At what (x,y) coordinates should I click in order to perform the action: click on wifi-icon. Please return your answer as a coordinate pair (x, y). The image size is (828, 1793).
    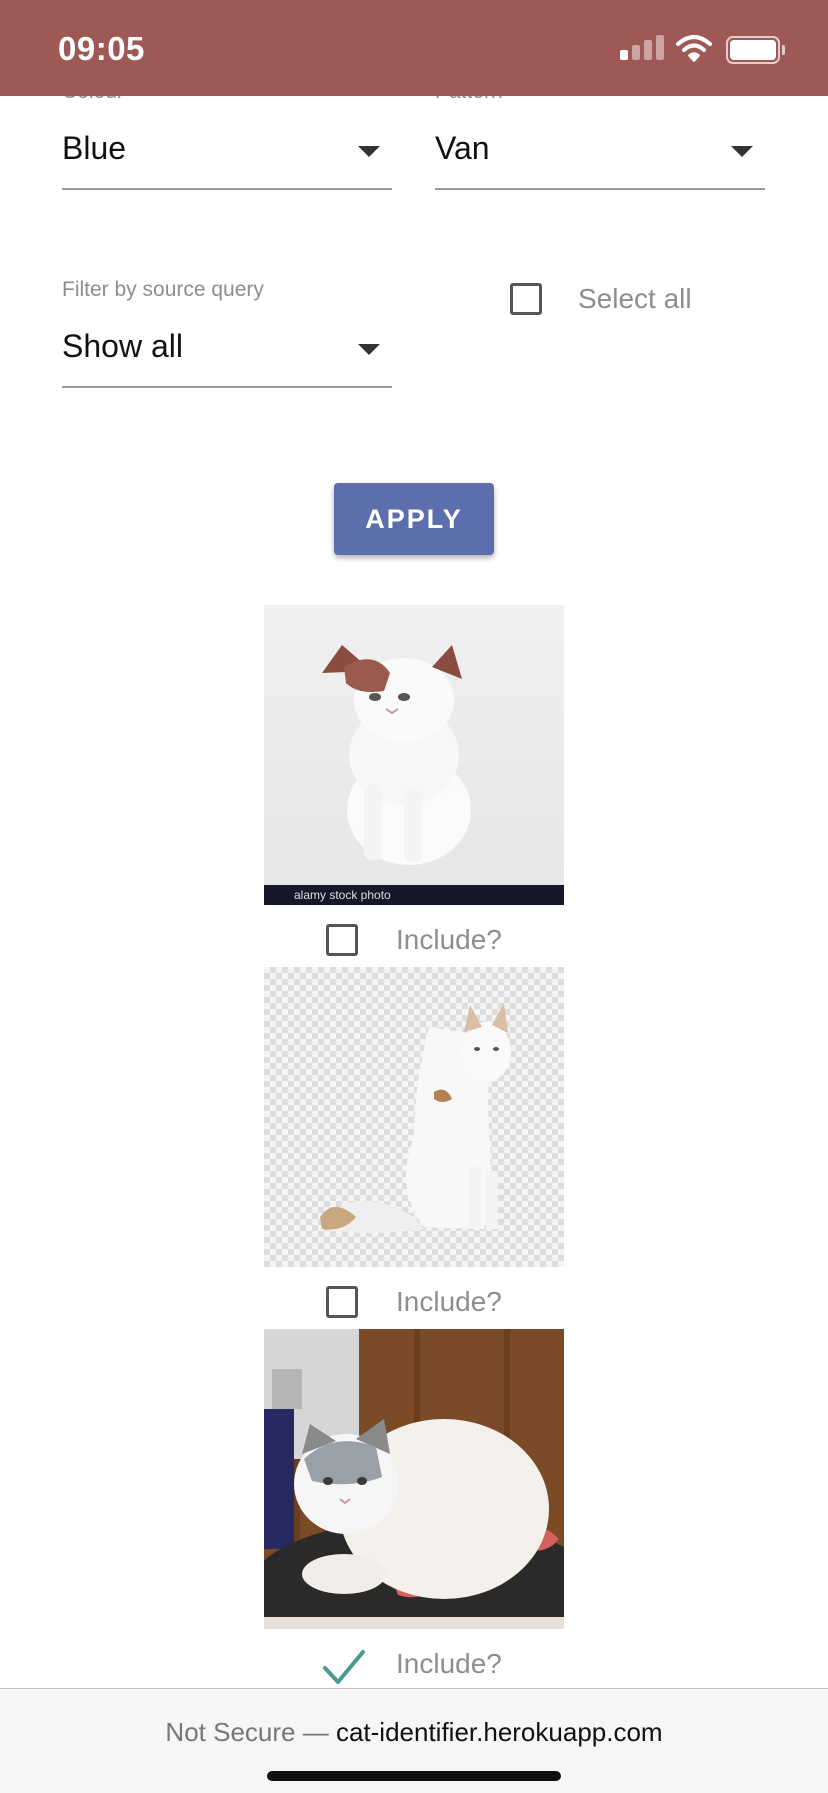
    Looking at the image, I should click on (694, 48).